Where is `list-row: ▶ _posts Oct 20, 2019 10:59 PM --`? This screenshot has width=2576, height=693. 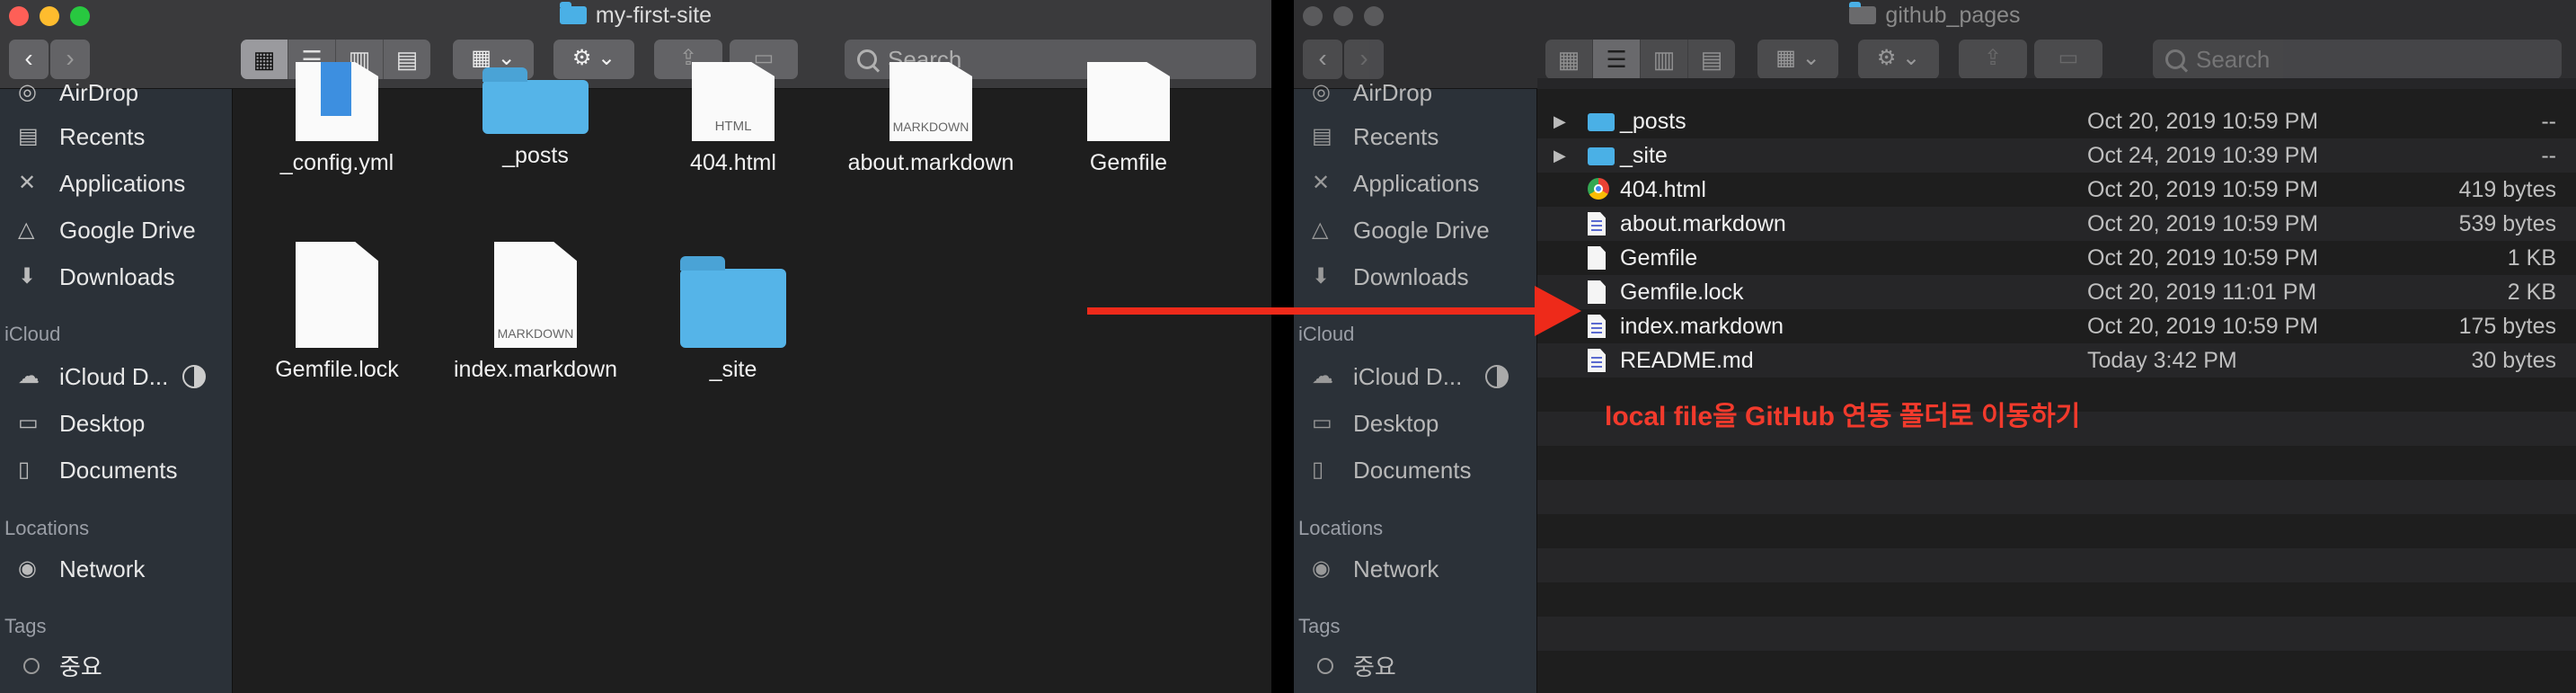
list-row: ▶ _posts Oct 20, 2019 10:59 PM -- is located at coordinates (2056, 121).